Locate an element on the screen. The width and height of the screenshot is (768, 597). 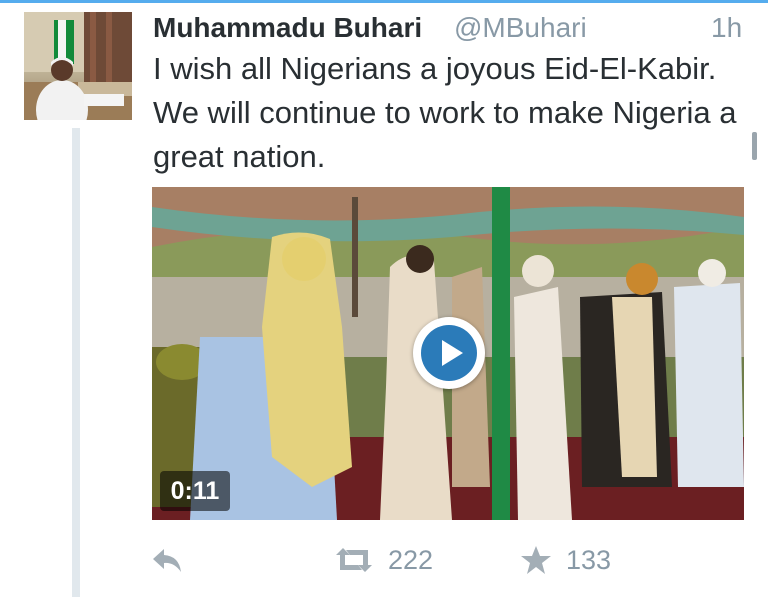
reply-icon is located at coordinates (167, 560).